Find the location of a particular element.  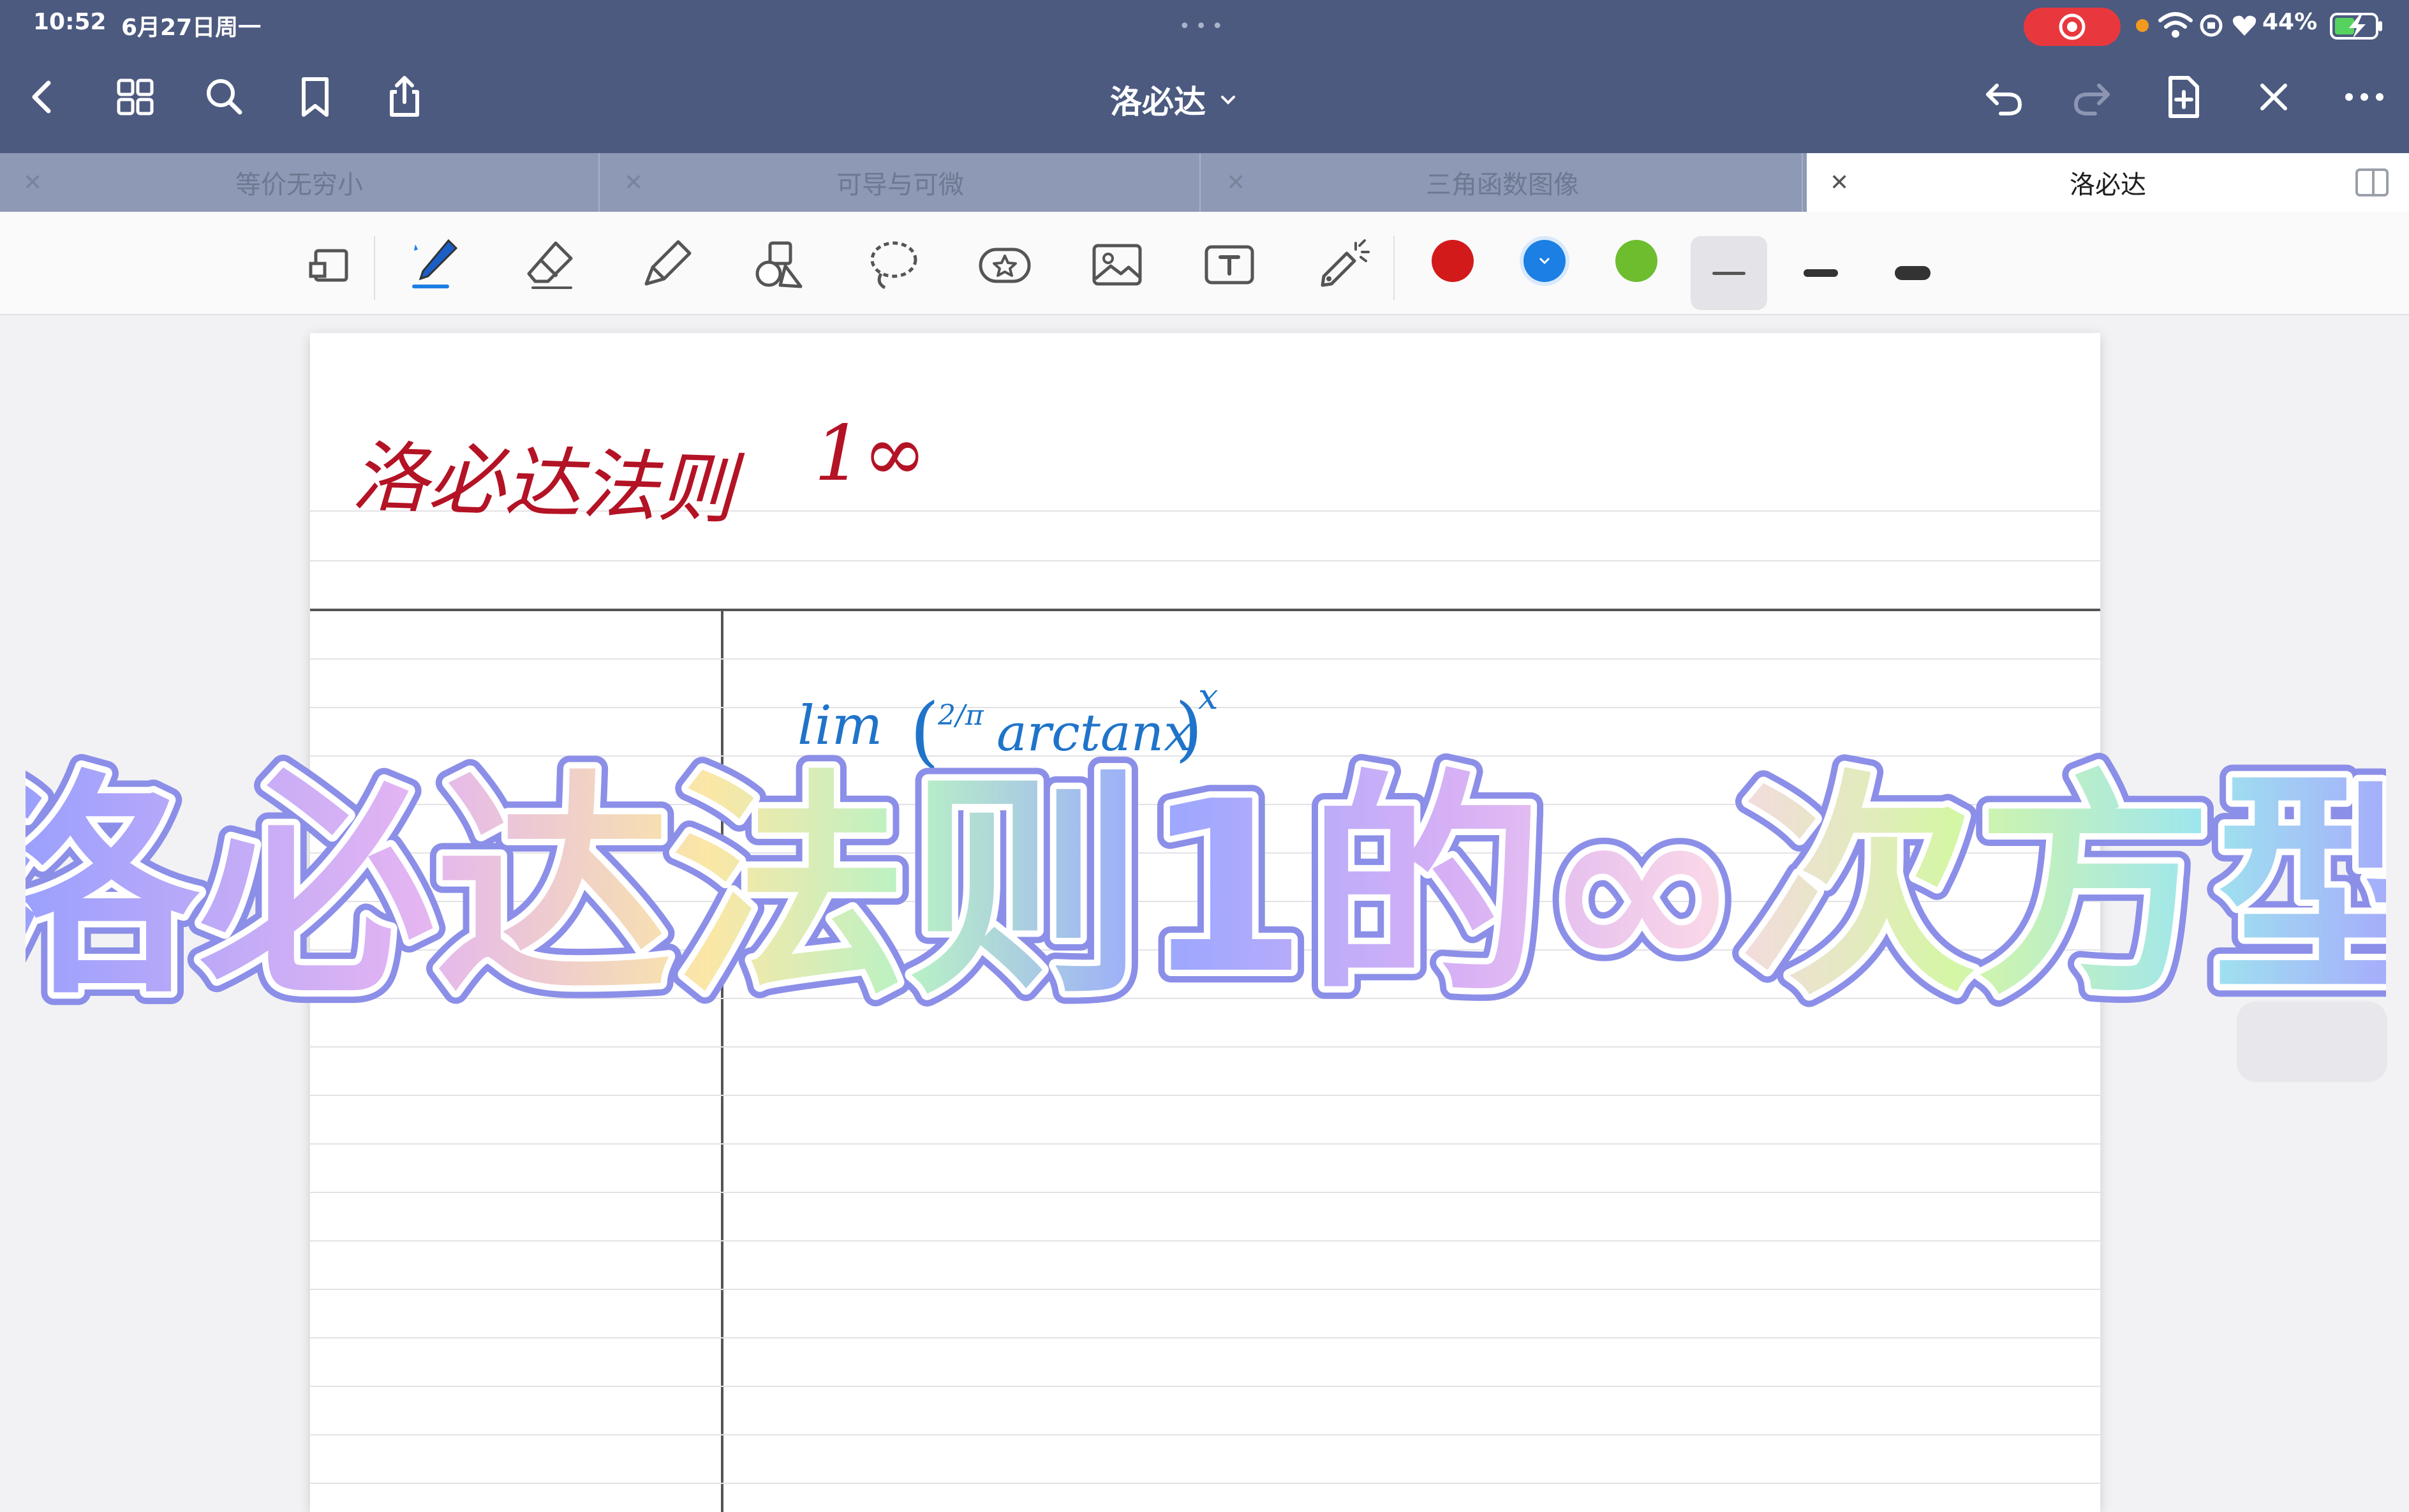

share-button is located at coordinates (404, 96).